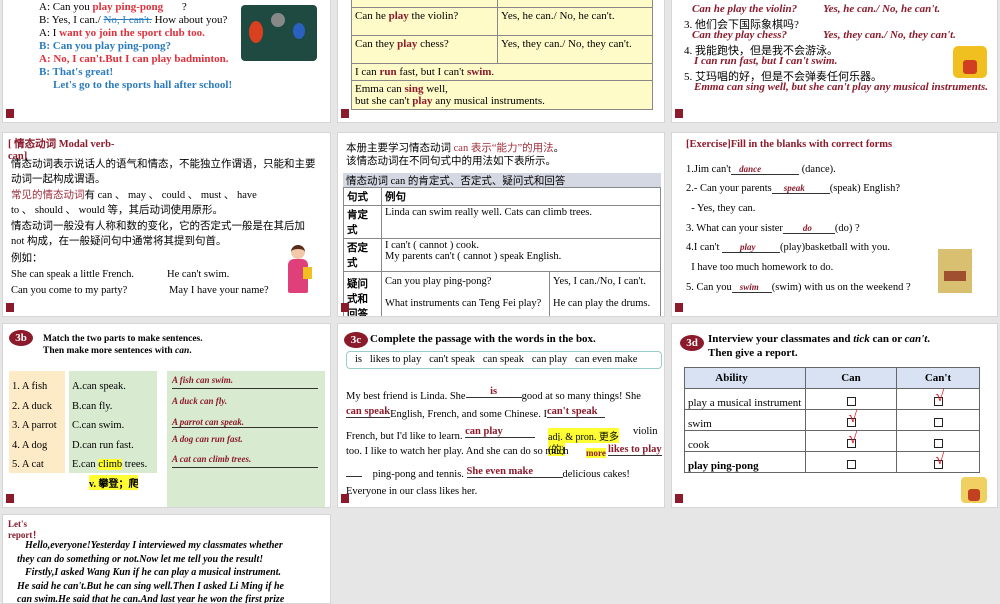 The width and height of the screenshot is (1000, 604). I want to click on answer-line: A duck can fly., so click(200, 401).